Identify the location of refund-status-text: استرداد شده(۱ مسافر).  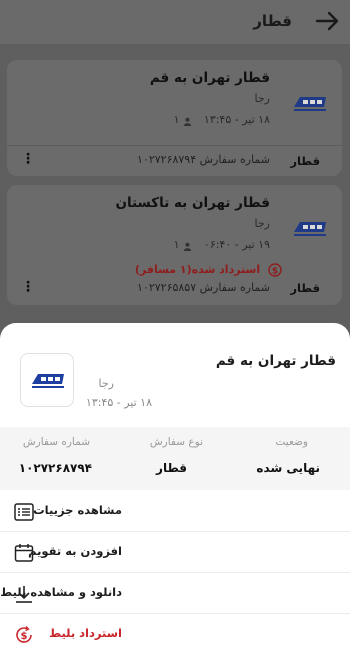
(197, 269).